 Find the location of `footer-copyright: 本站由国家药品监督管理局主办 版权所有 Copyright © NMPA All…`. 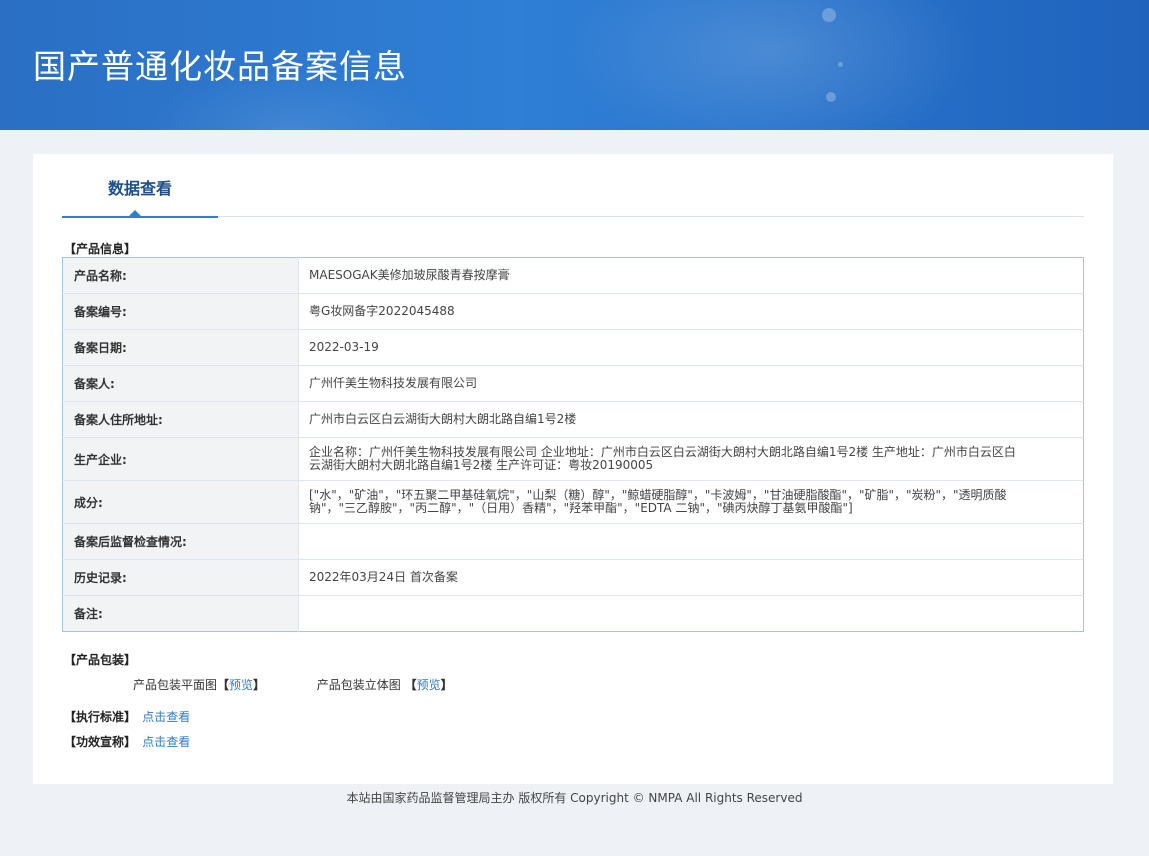

footer-copyright: 本站由国家药品监督管理局主办 版权所有 Copyright © NMPA All… is located at coordinates (574, 798).